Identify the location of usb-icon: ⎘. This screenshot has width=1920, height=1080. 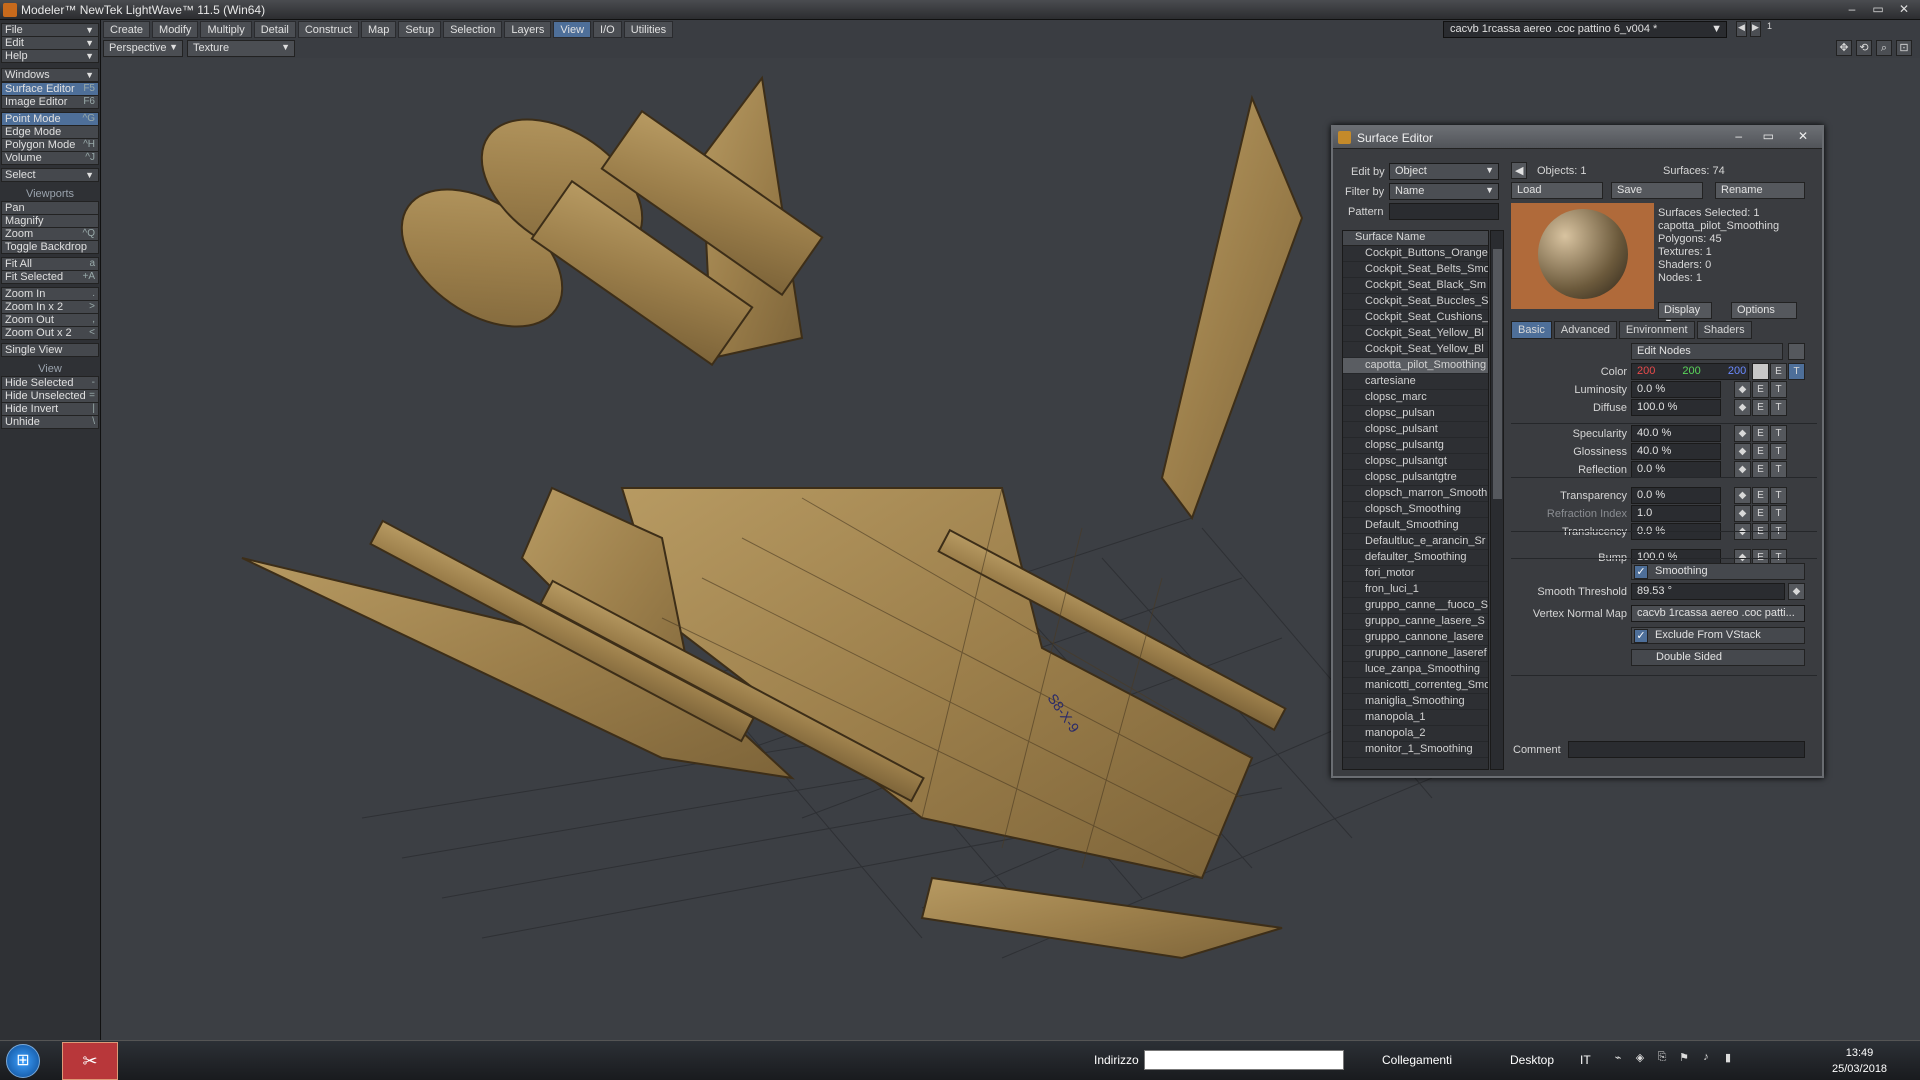
(1662, 1059).